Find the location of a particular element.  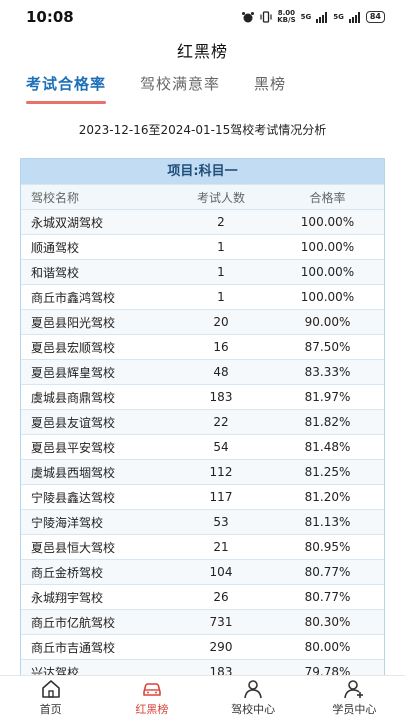

exam-count-cell: 22 is located at coordinates (221, 422).